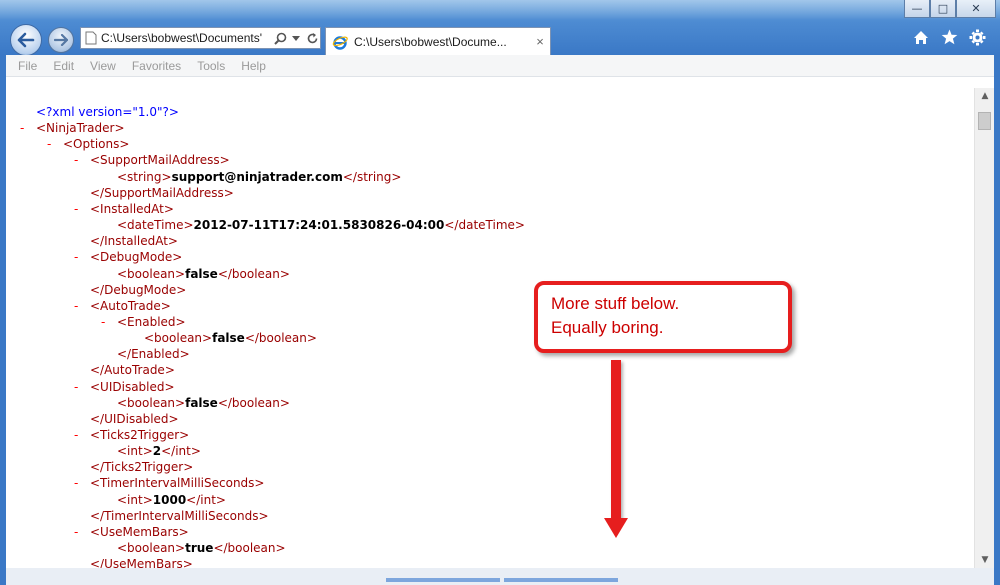 This screenshot has height=585, width=1000. I want to click on xml-tag: </int>, so click(181, 451).